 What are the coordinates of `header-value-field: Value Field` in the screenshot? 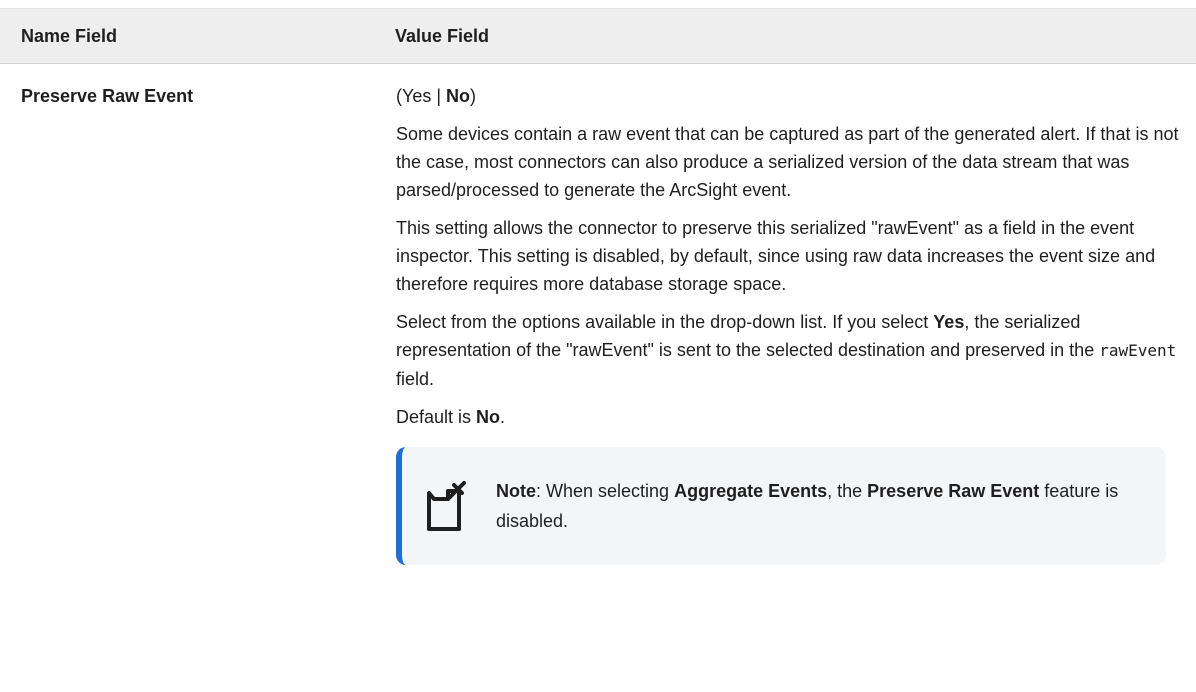 It's located at (442, 36).